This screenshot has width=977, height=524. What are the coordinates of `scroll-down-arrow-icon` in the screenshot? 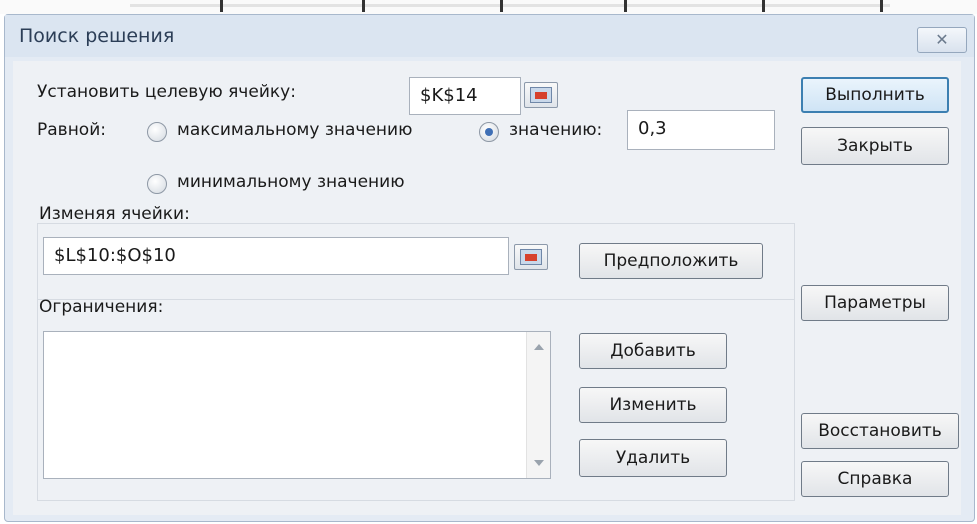 It's located at (539, 463).